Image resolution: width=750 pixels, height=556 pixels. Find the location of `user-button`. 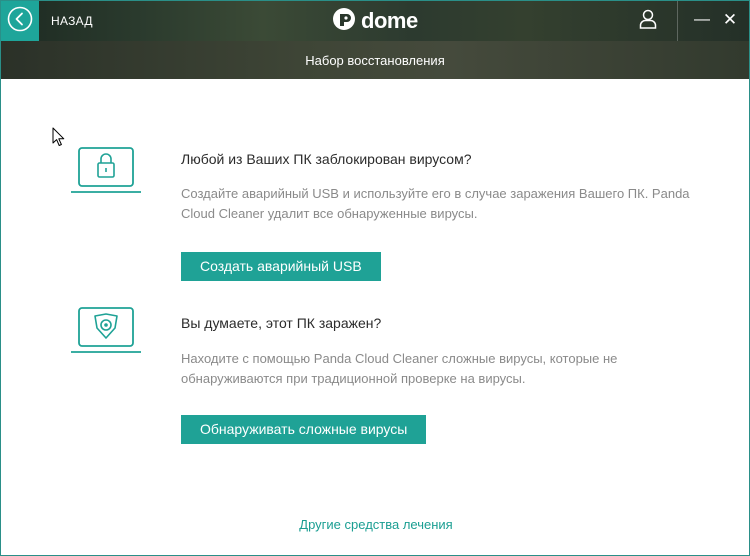

user-button is located at coordinates (648, 21).